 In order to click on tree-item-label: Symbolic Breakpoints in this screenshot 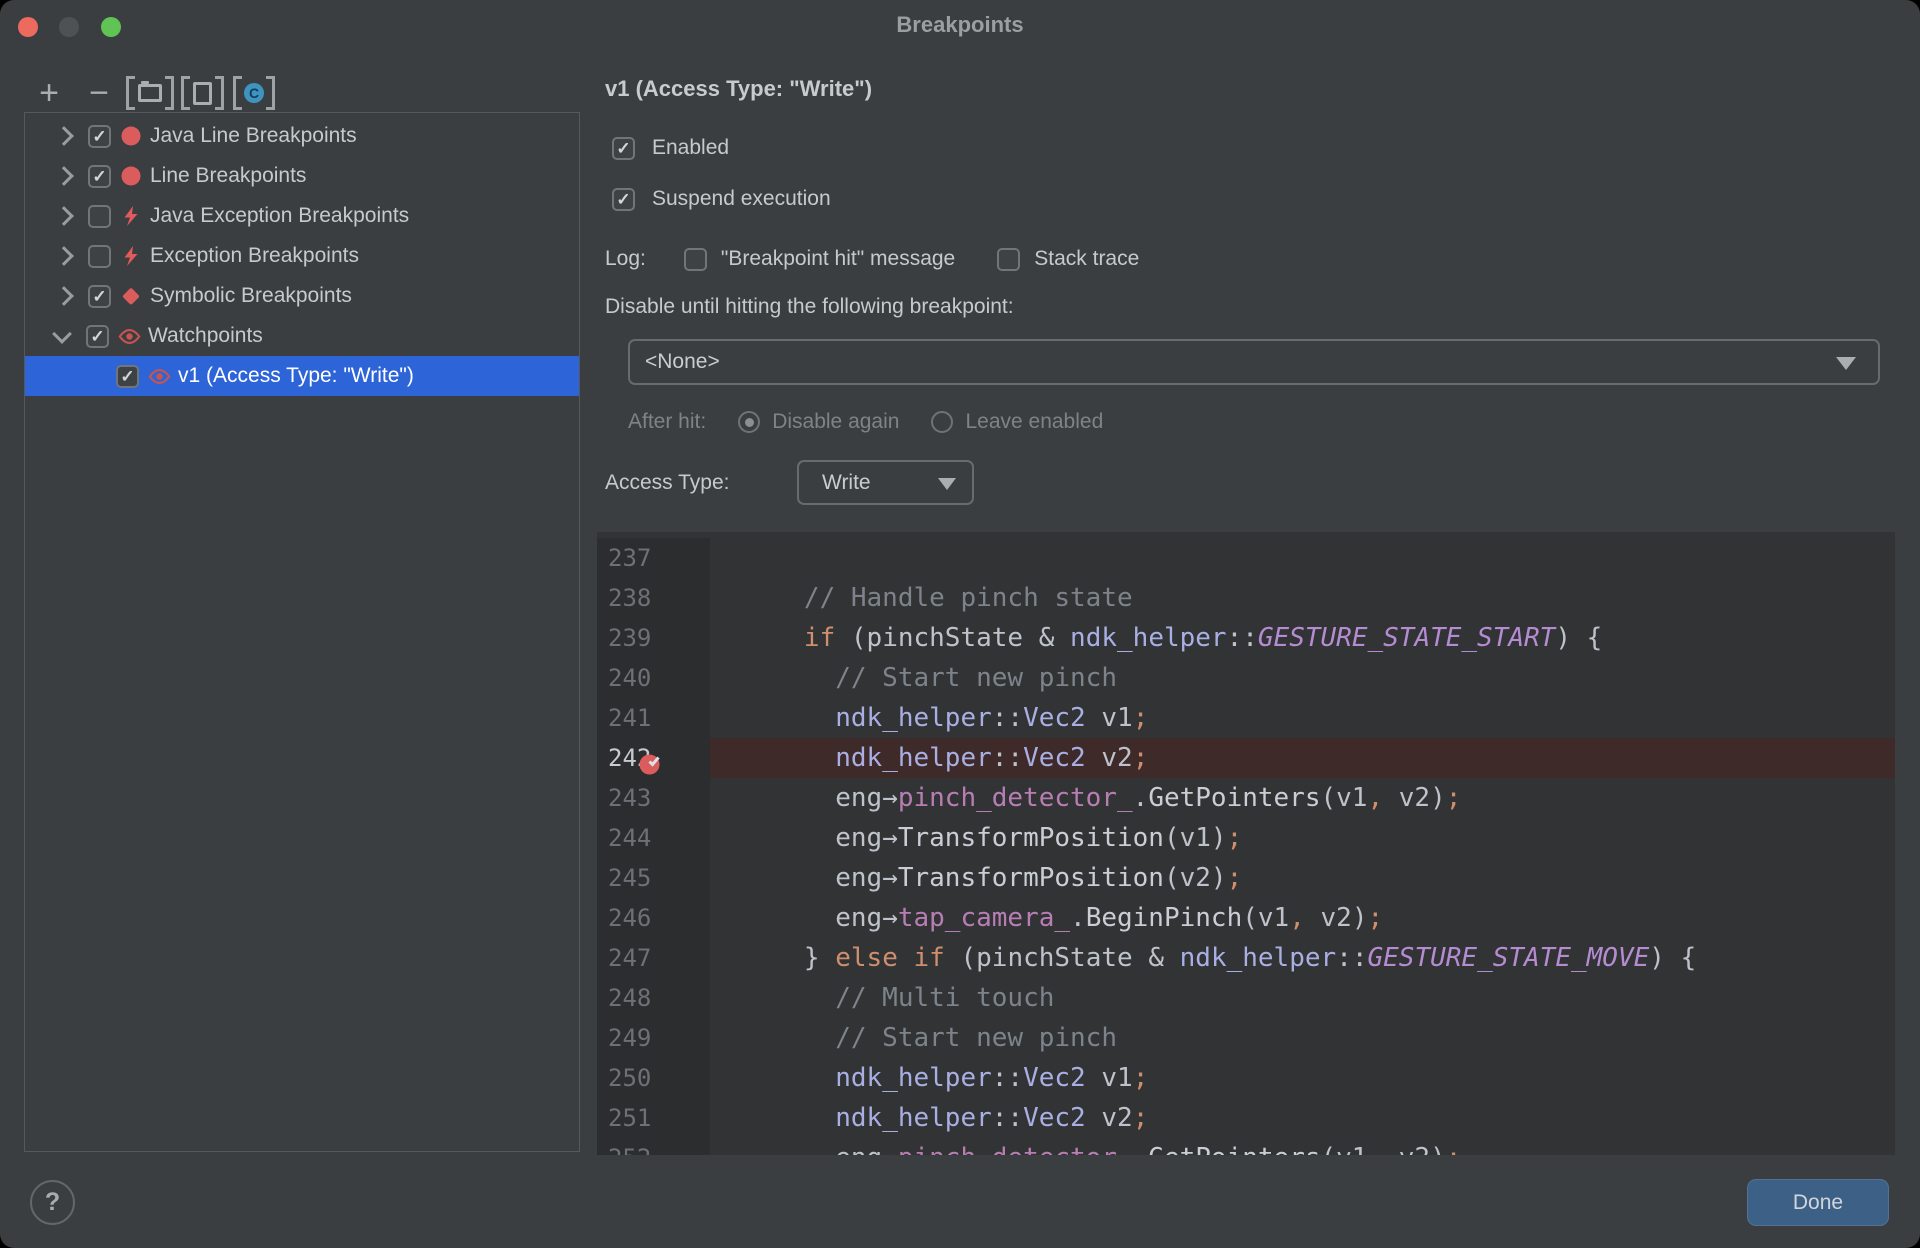, I will do `click(251, 295)`.